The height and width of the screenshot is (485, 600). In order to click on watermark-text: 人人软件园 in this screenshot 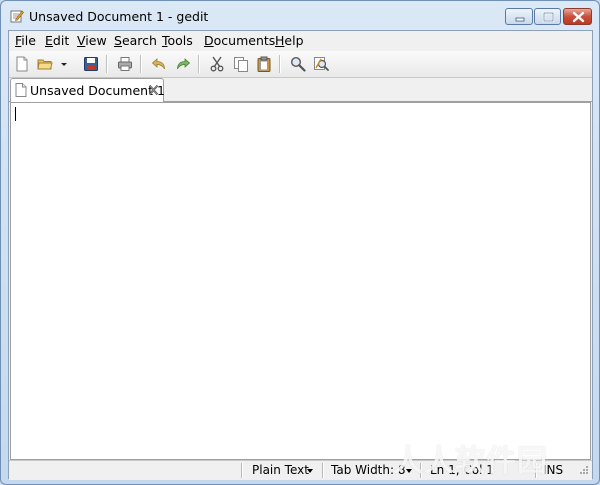, I will do `click(470, 461)`.